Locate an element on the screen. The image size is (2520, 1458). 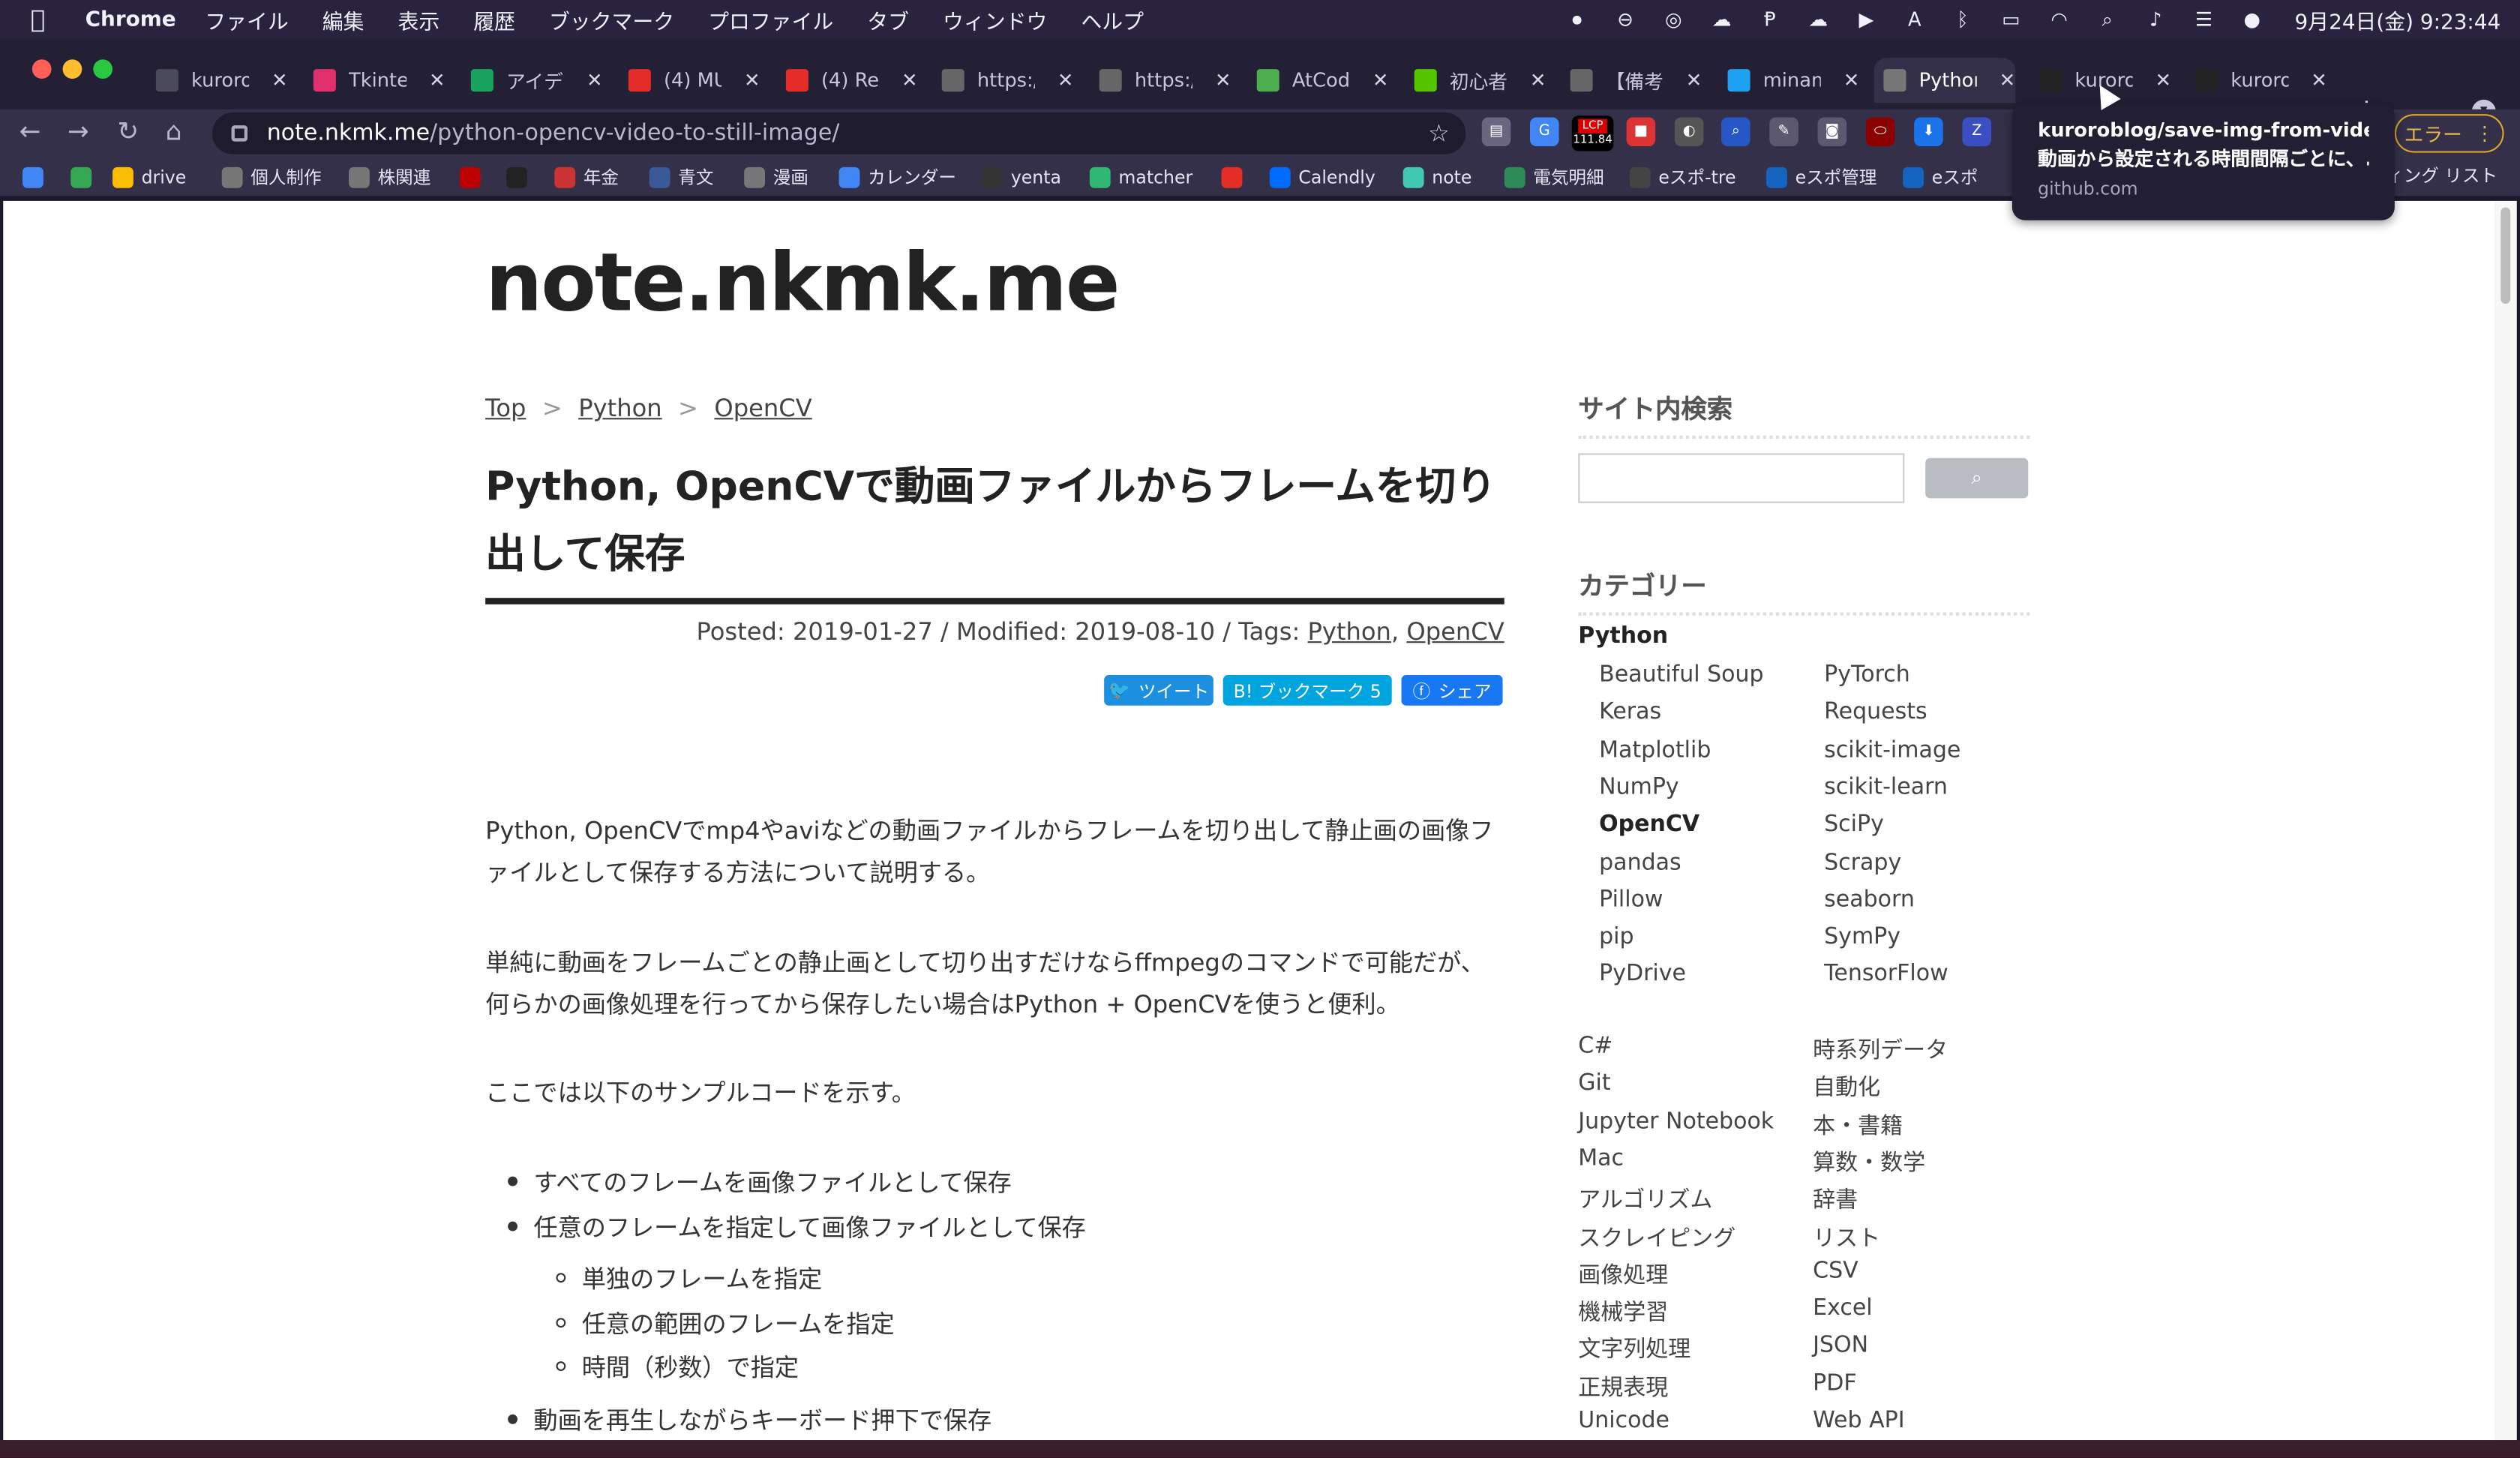
play-icon: ▶ is located at coordinates (1866, 19).